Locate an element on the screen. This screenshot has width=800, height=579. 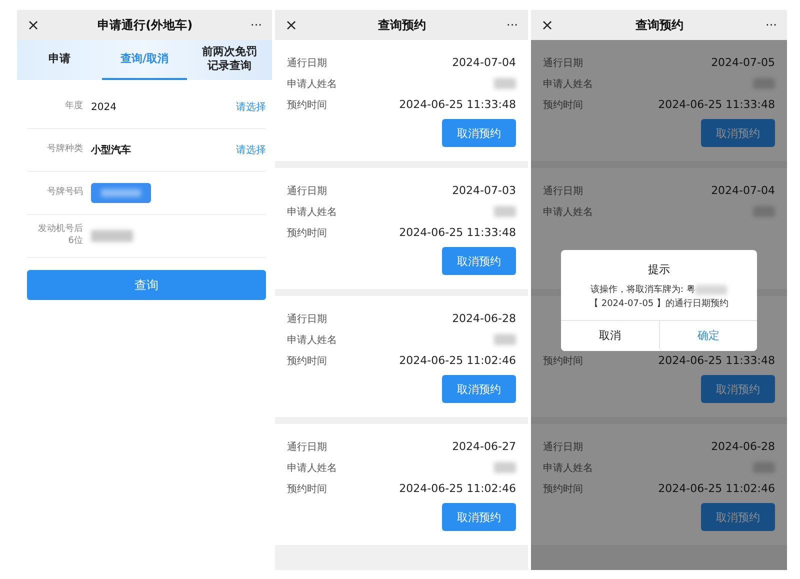
page-title: 申请通行(外地车) is located at coordinates (145, 25).